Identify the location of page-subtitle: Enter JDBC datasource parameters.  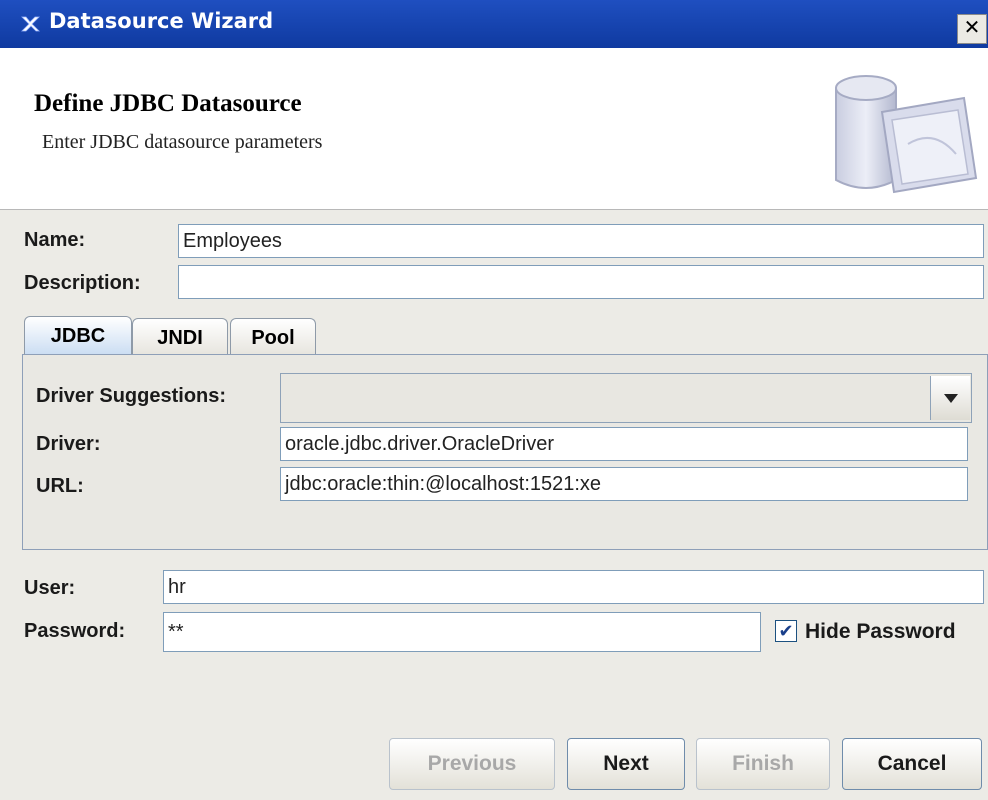
(182, 142).